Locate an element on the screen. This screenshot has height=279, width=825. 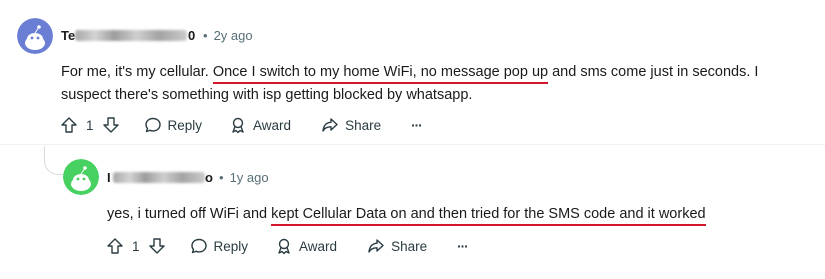
comment-meta: Te 0 • 2y ago is located at coordinates (157, 35).